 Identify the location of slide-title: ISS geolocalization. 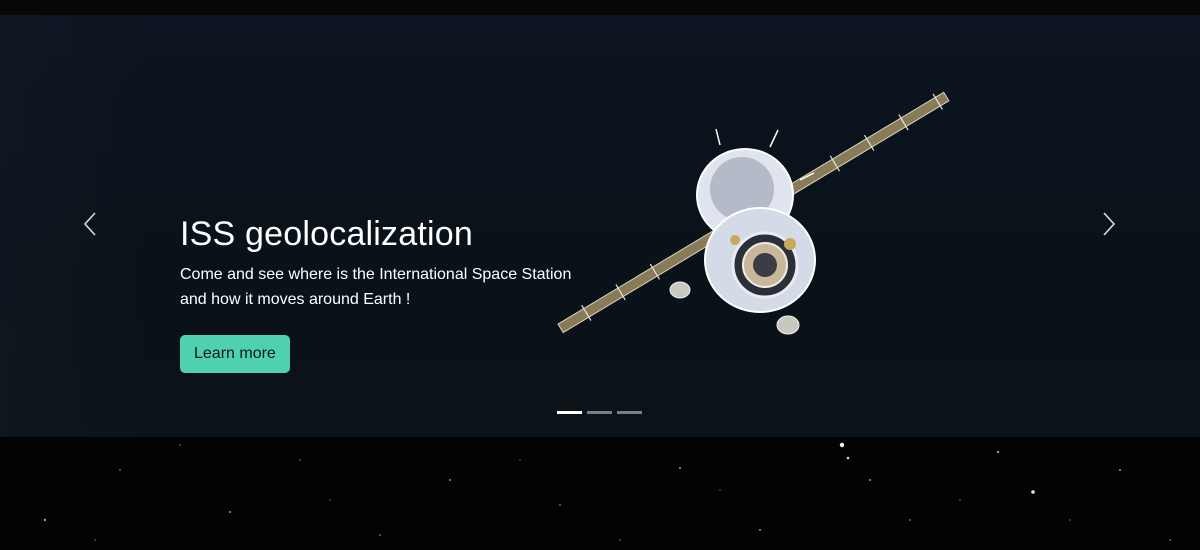
(326, 234).